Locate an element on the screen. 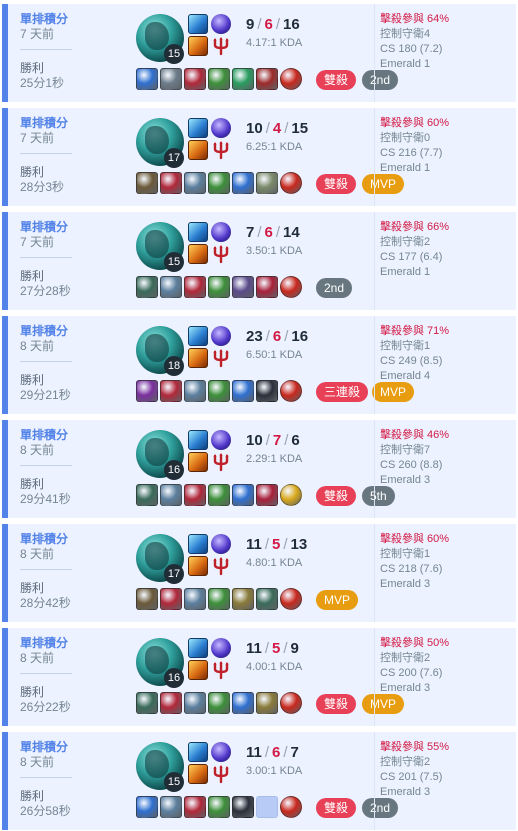  item-greaves-icon is located at coordinates (243, 79).